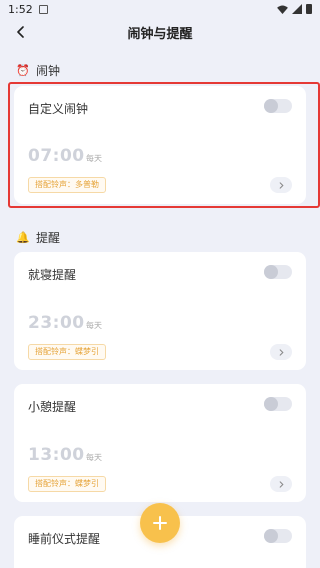 The image size is (320, 568). What do you see at coordinates (20, 9) in the screenshot?
I see `status-time: 1:52` at bounding box center [20, 9].